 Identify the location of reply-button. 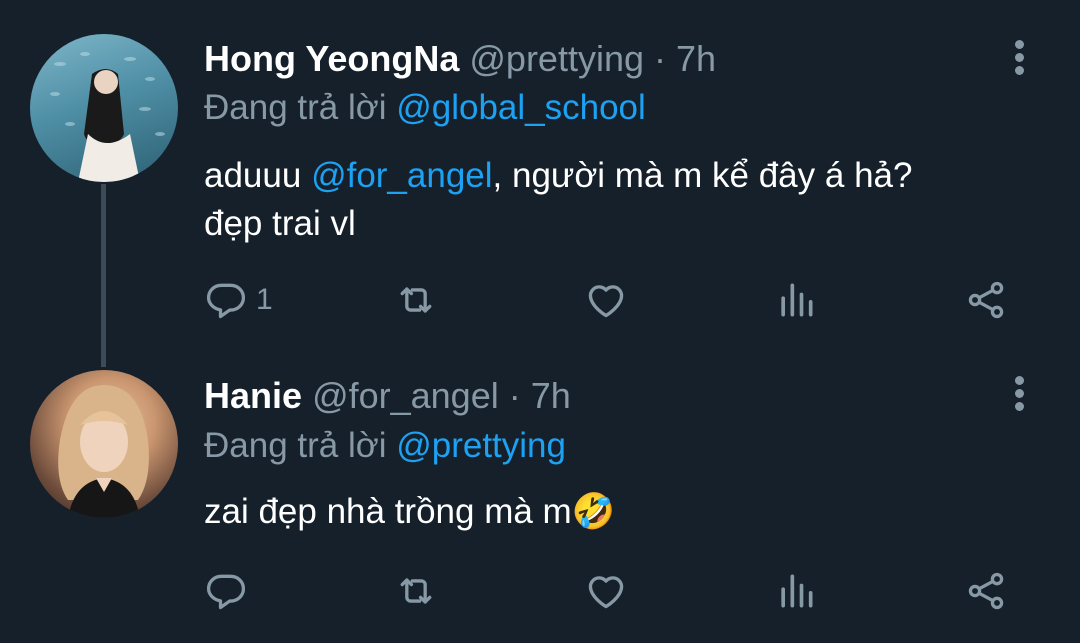
(230, 591).